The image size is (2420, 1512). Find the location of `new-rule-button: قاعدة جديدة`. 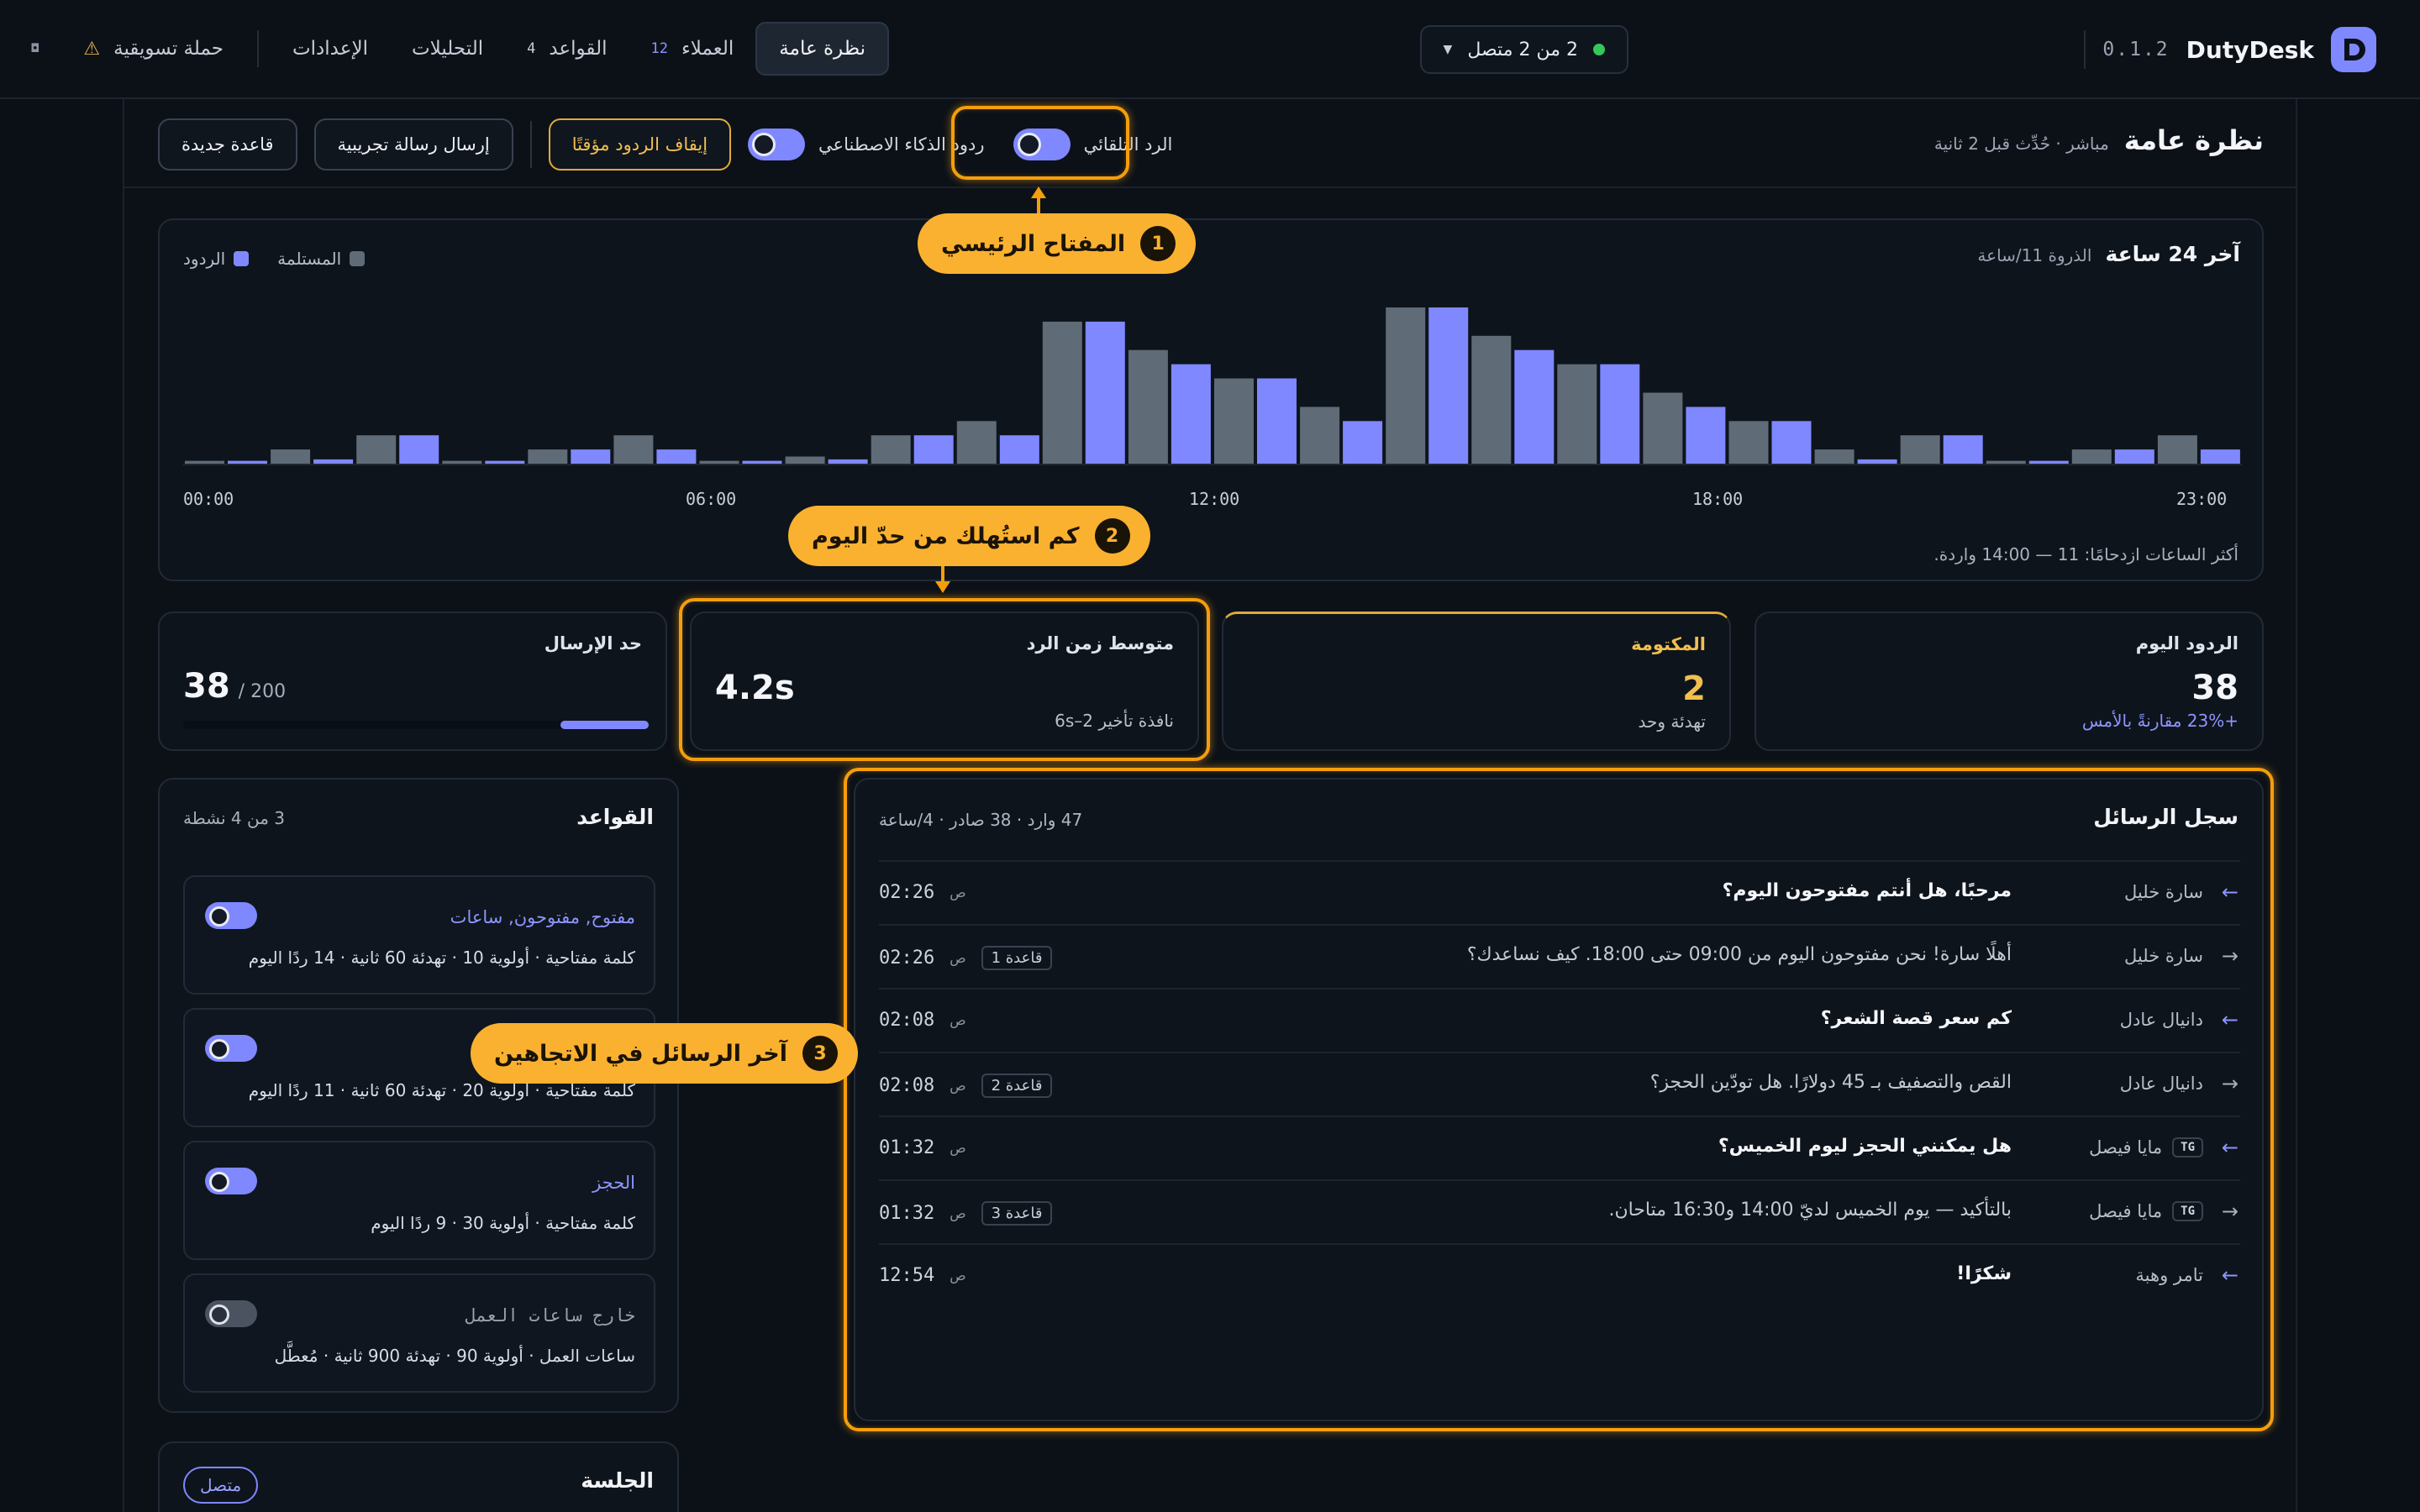

new-rule-button: قاعدة جديدة is located at coordinates (227, 144).